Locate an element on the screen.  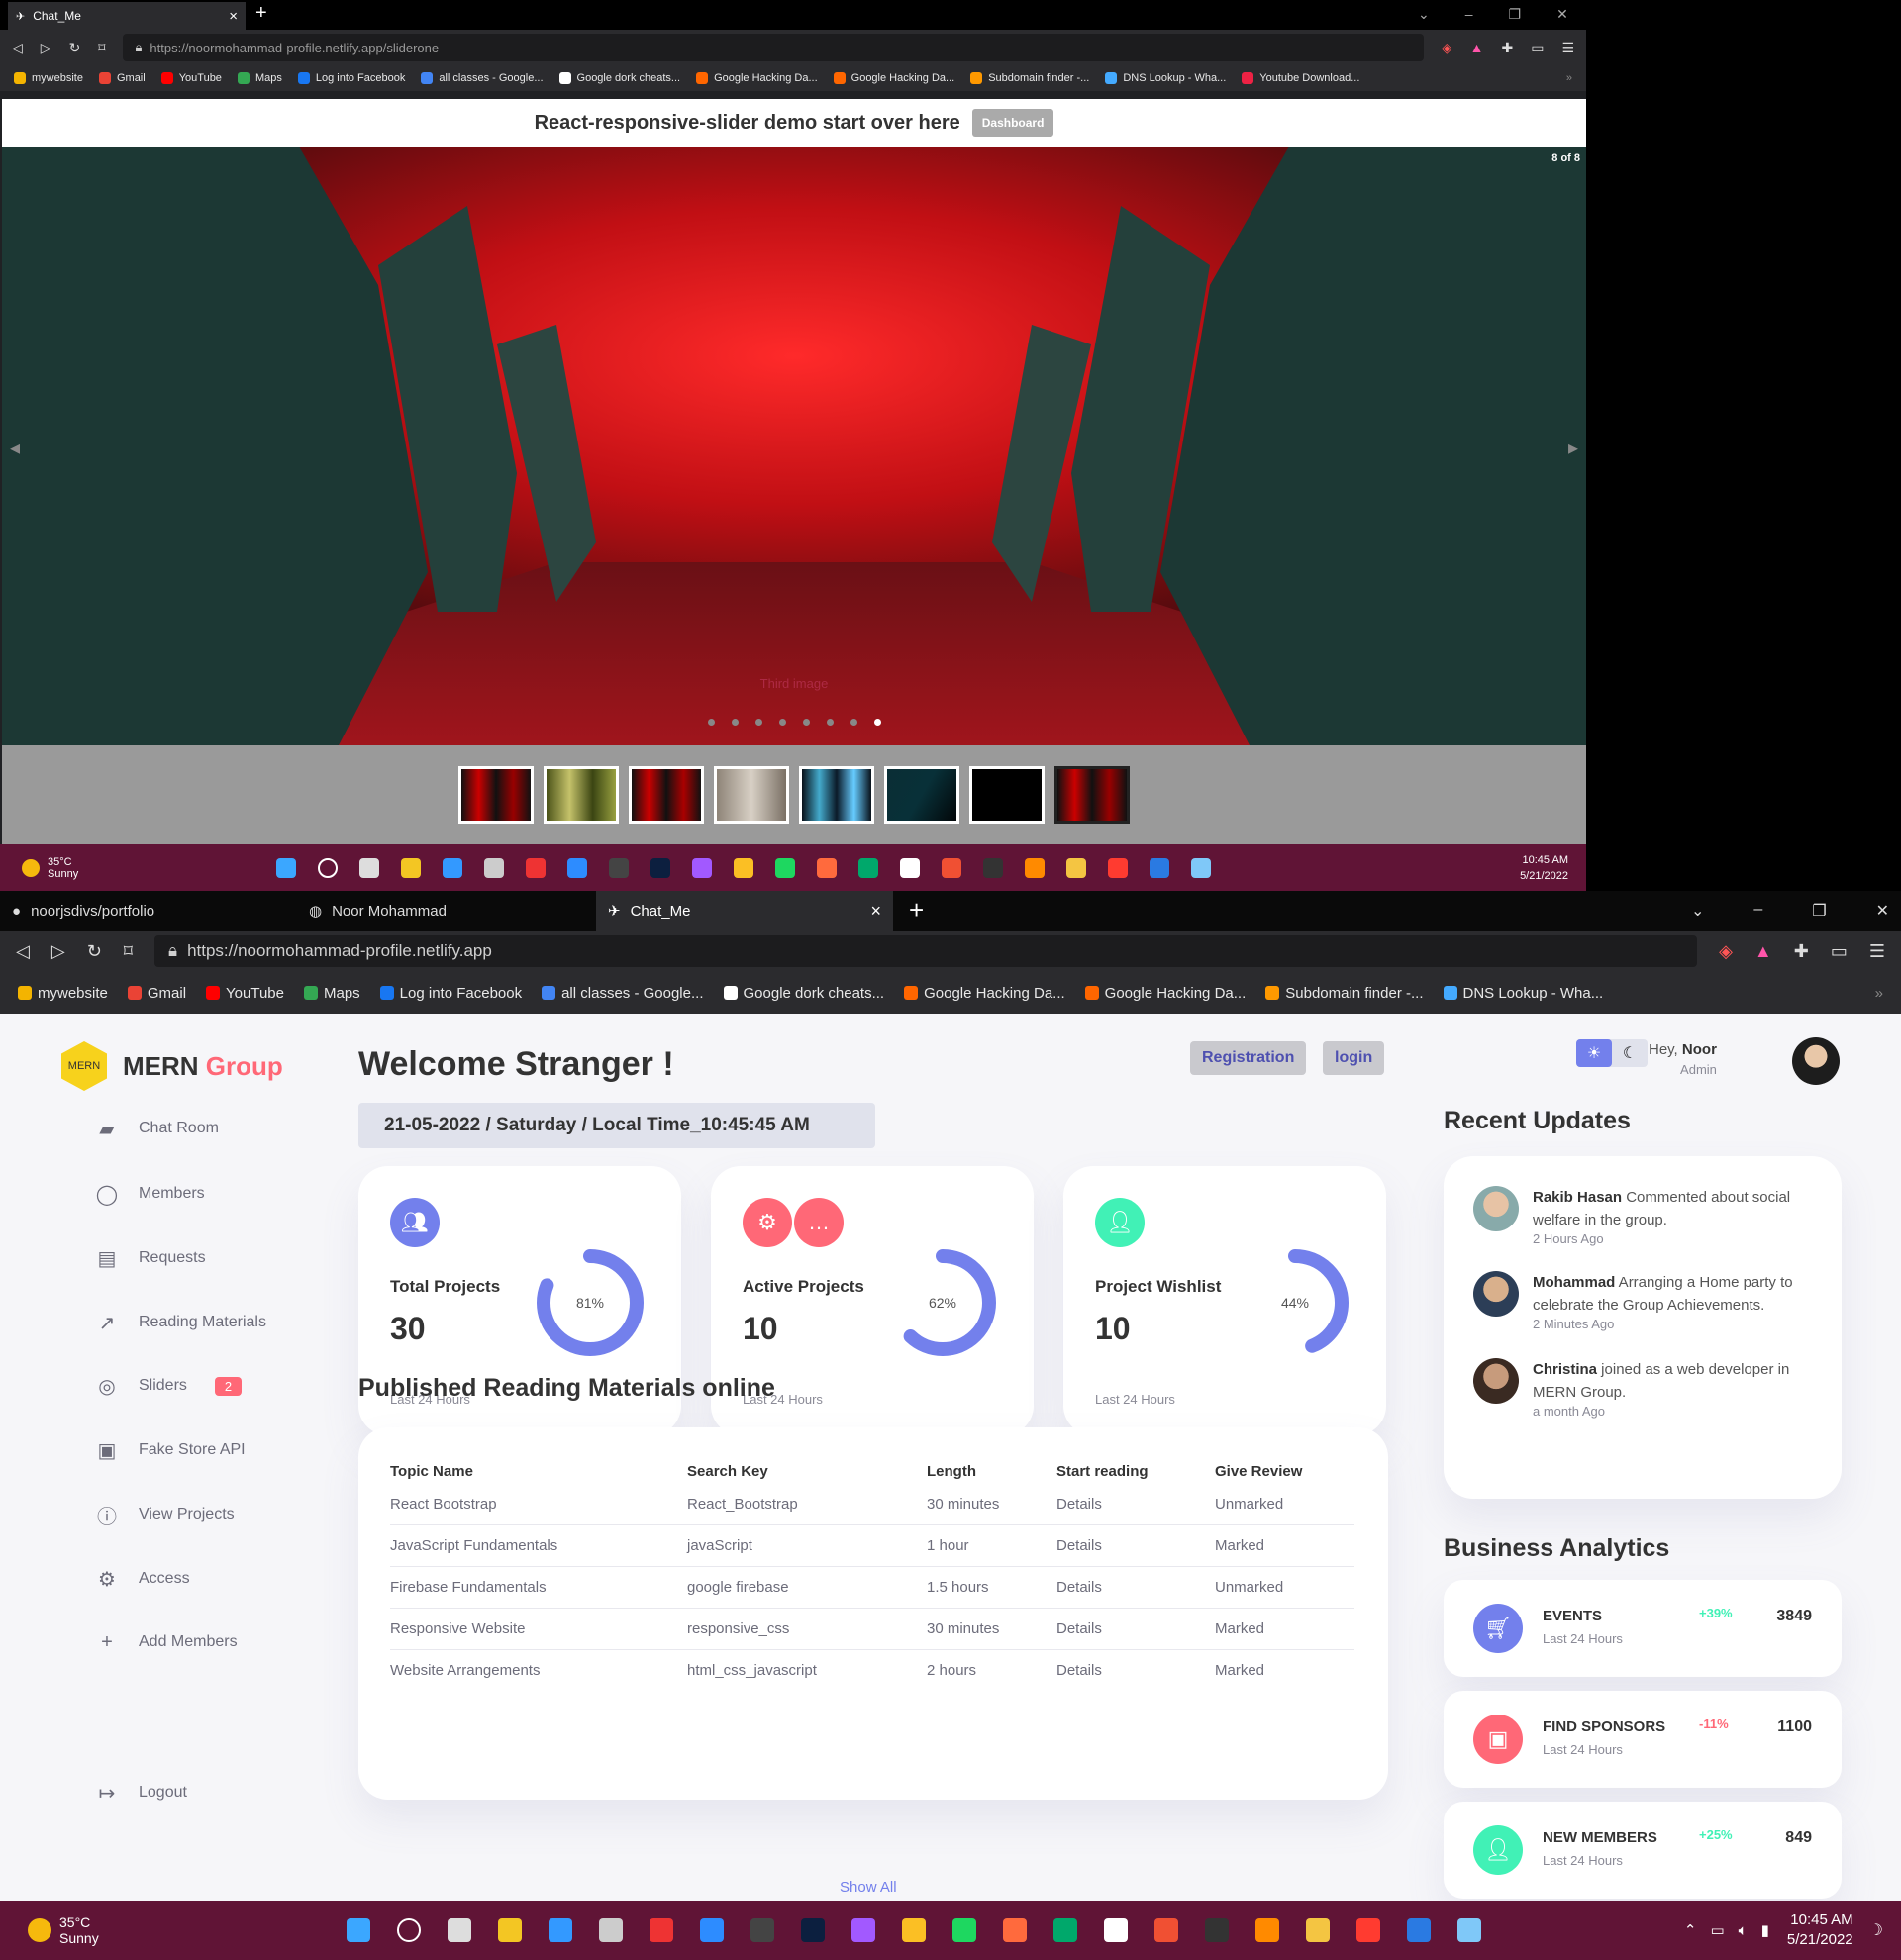
sidebar-item-chat-room: ▰ Chat Room is located at coordinates (157, 1128).